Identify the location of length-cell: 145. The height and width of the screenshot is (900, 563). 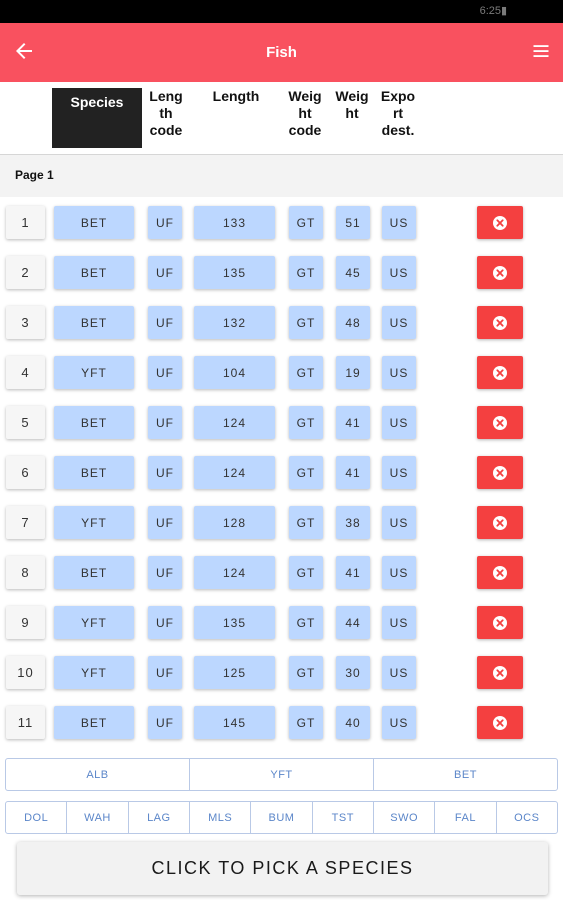
(234, 722).